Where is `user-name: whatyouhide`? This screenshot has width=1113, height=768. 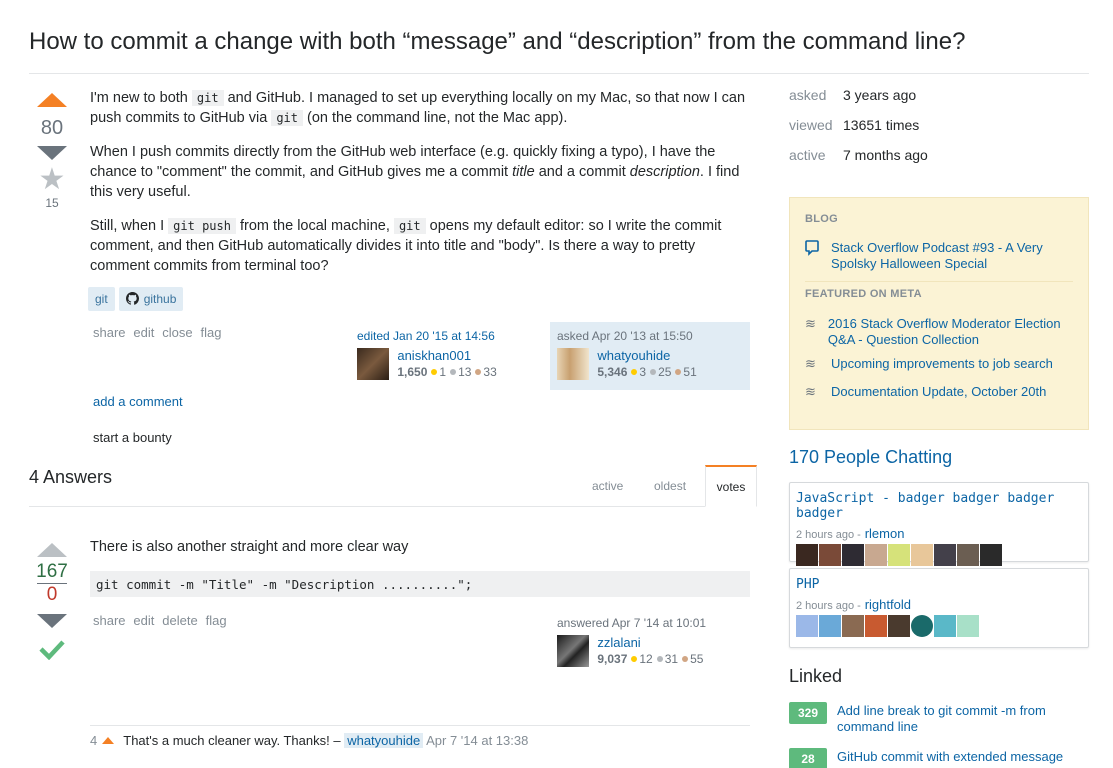
user-name: whatyouhide is located at coordinates (646, 355).